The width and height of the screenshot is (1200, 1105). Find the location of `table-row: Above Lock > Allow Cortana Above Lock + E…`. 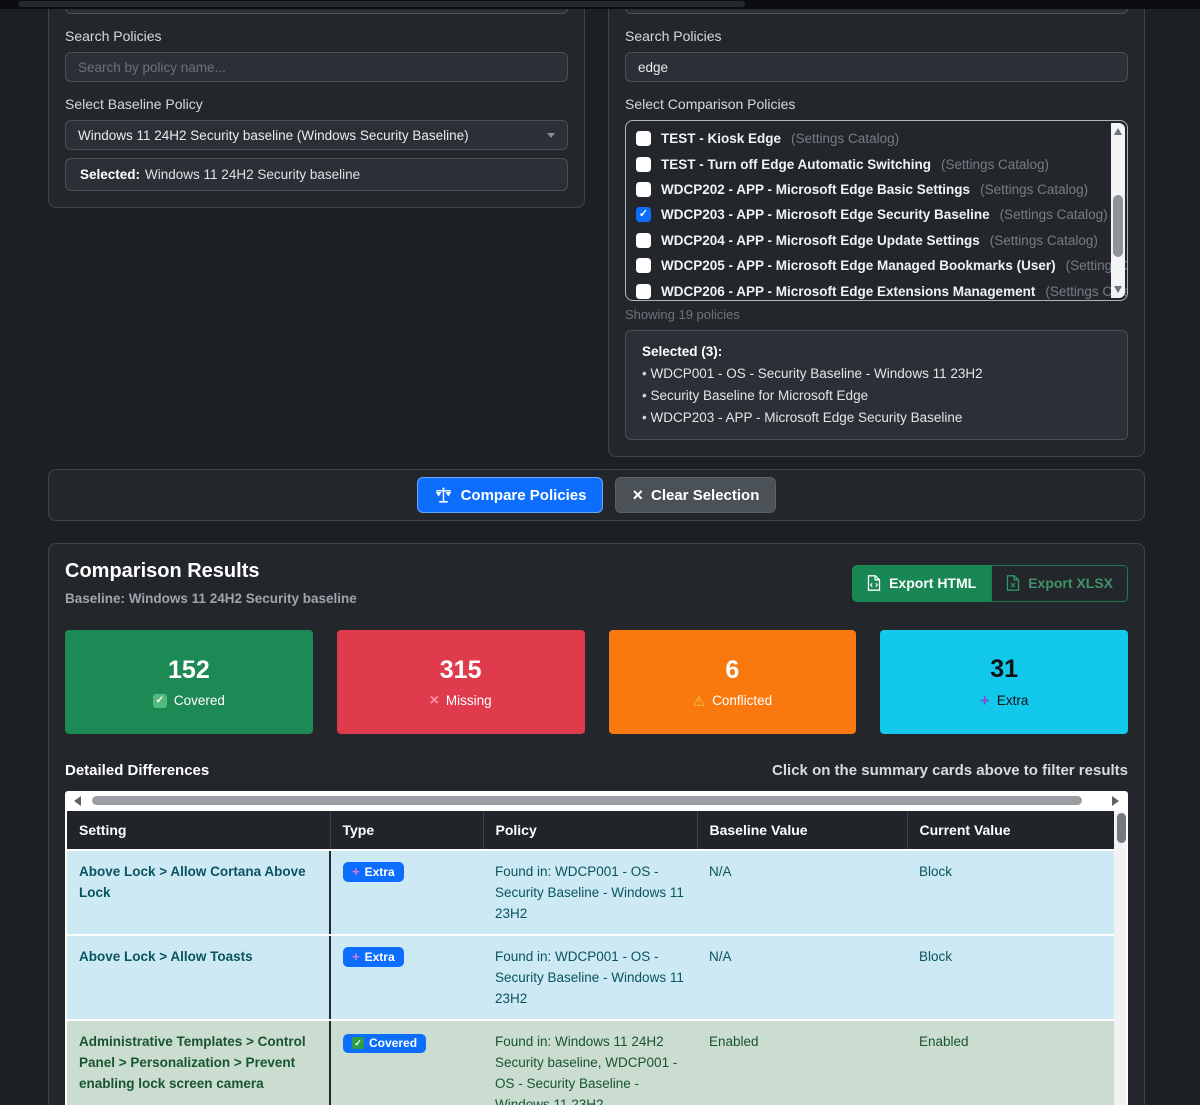

table-row: Above Lock > Allow Cortana Above Lock + E… is located at coordinates (590, 893).